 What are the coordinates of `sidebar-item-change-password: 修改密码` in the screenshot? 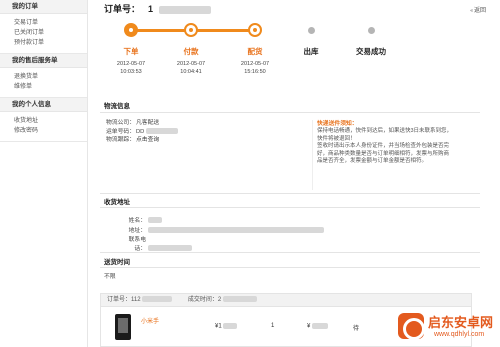 It's located at (43, 131).